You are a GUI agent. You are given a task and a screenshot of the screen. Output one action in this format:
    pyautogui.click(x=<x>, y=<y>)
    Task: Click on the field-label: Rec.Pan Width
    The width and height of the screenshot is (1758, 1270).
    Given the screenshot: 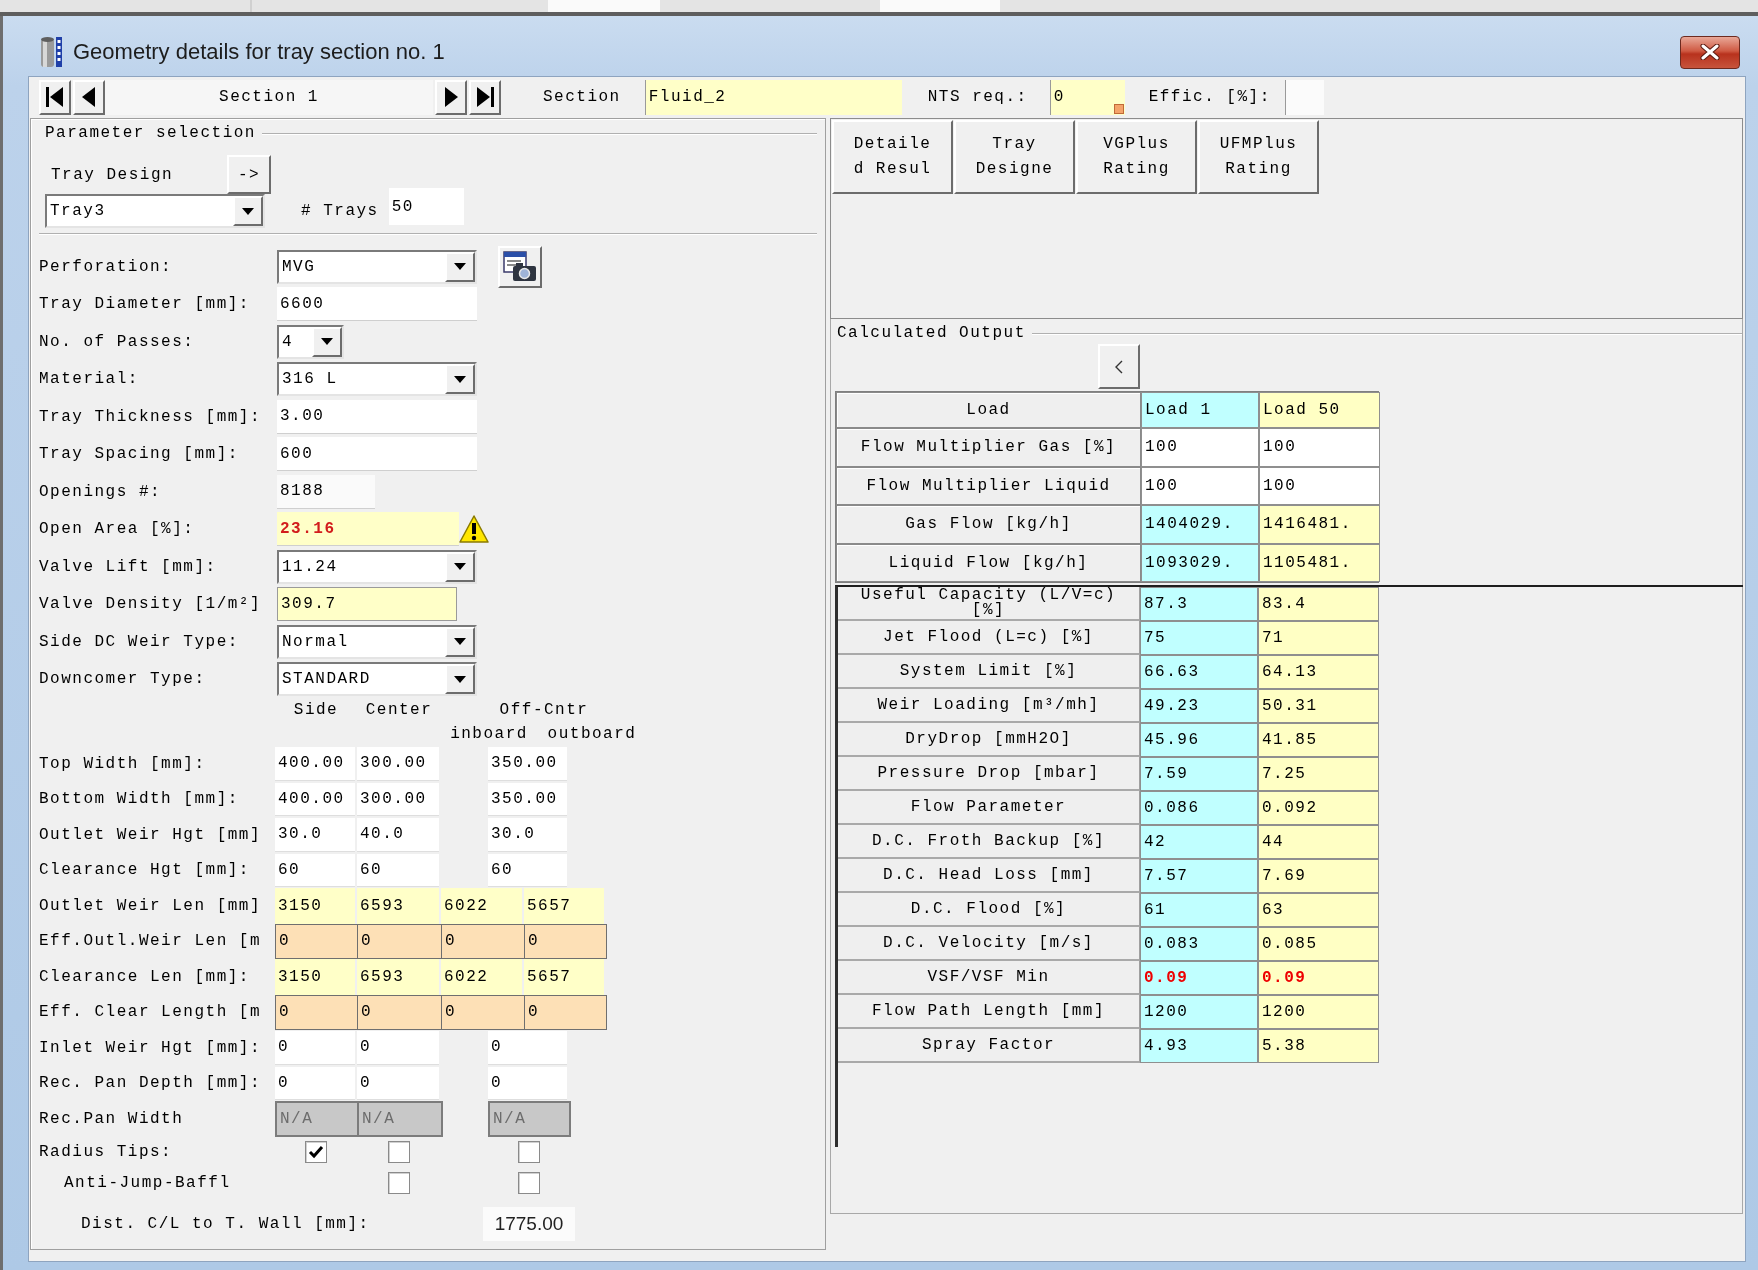 What is the action you would take?
    pyautogui.click(x=112, y=1118)
    